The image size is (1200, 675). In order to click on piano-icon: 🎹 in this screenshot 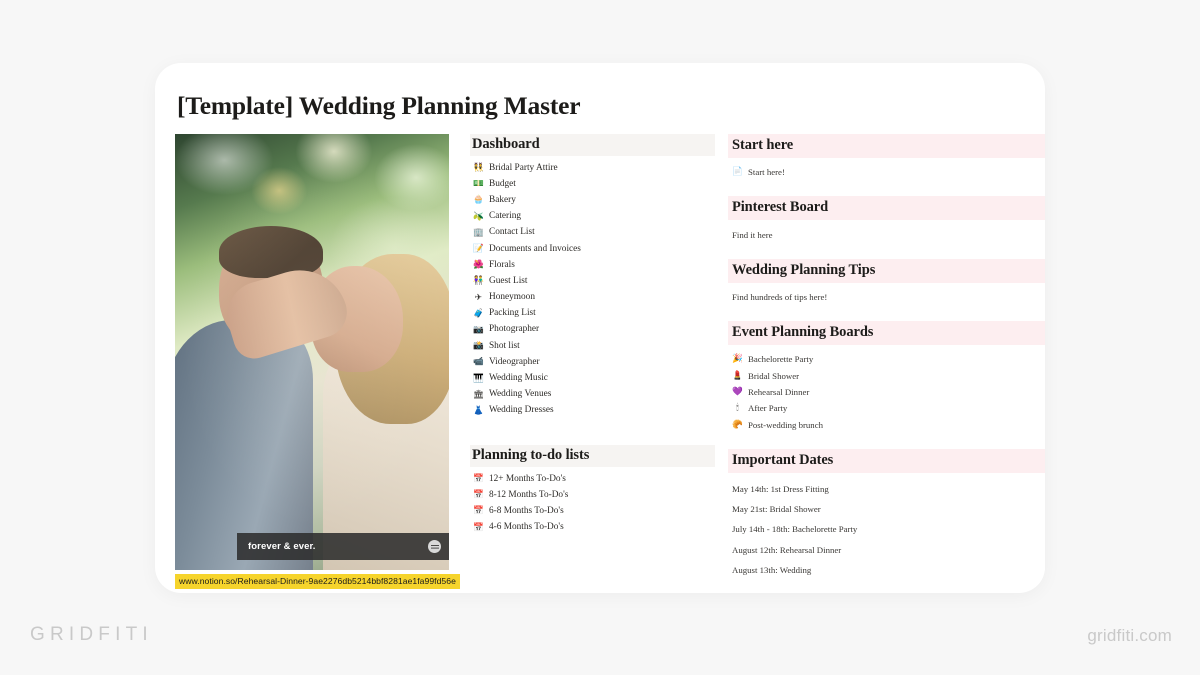, I will do `click(478, 378)`.